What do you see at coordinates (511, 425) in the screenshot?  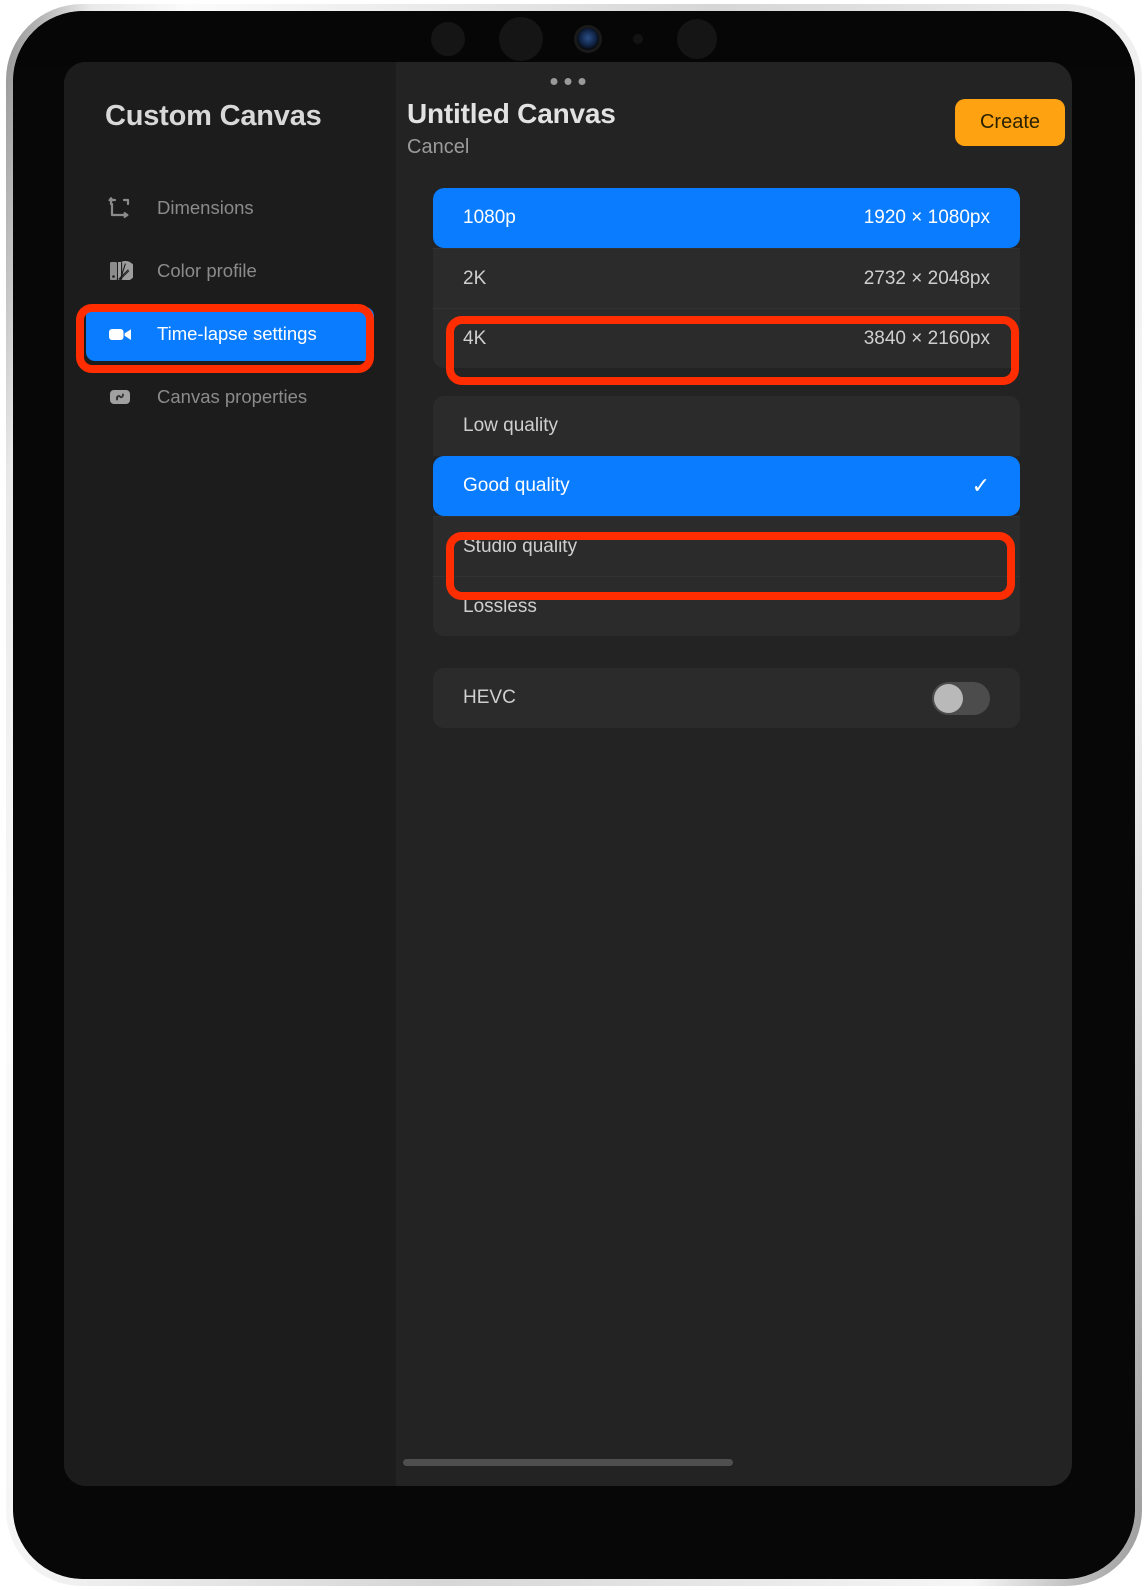 I see `quality-label: Low quality` at bounding box center [511, 425].